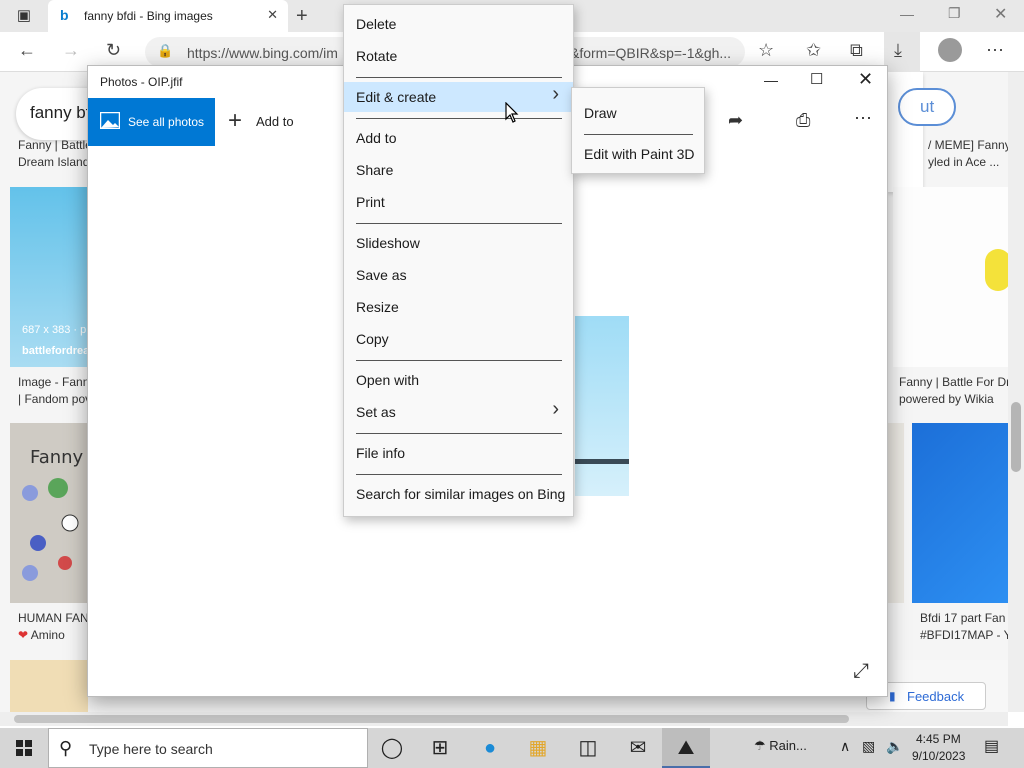 The height and width of the screenshot is (768, 1024). Describe the element at coordinates (168, 16) in the screenshot. I see `browser-tab: b fanny bfdi - Bing images ✕` at that location.